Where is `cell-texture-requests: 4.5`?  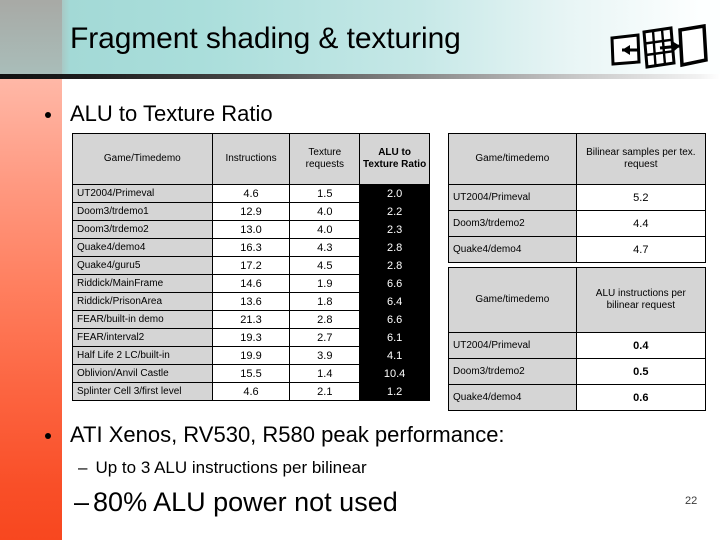
cell-texture-requests: 4.5 is located at coordinates (325, 265).